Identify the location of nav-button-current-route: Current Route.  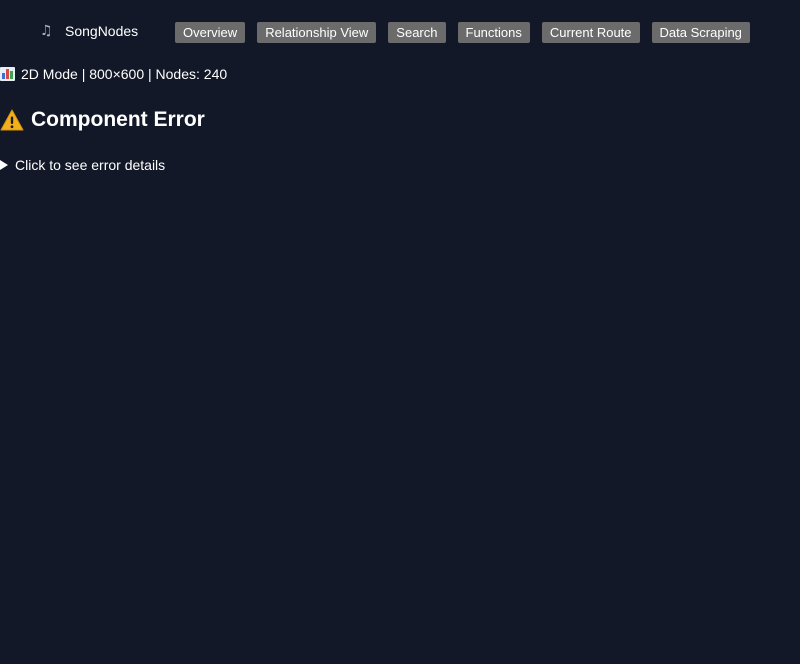
(590, 32).